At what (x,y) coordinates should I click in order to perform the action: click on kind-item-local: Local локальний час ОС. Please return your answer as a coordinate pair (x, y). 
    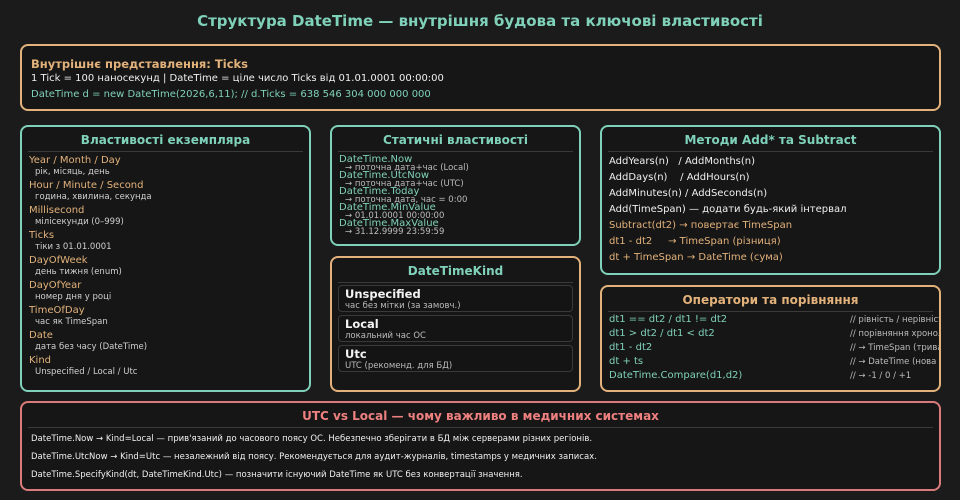
    Looking at the image, I should click on (455, 328).